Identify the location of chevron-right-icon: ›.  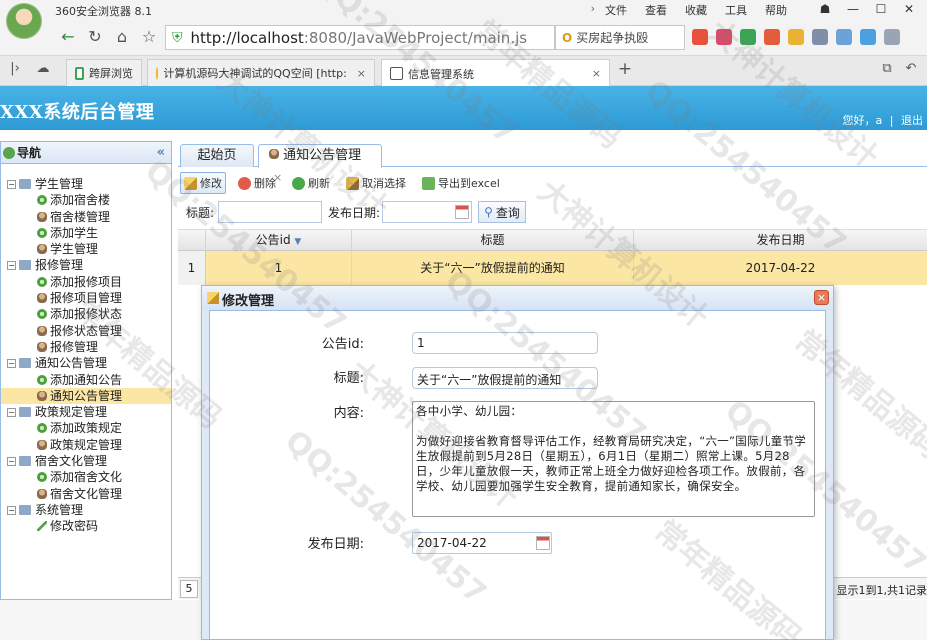
(593, 10).